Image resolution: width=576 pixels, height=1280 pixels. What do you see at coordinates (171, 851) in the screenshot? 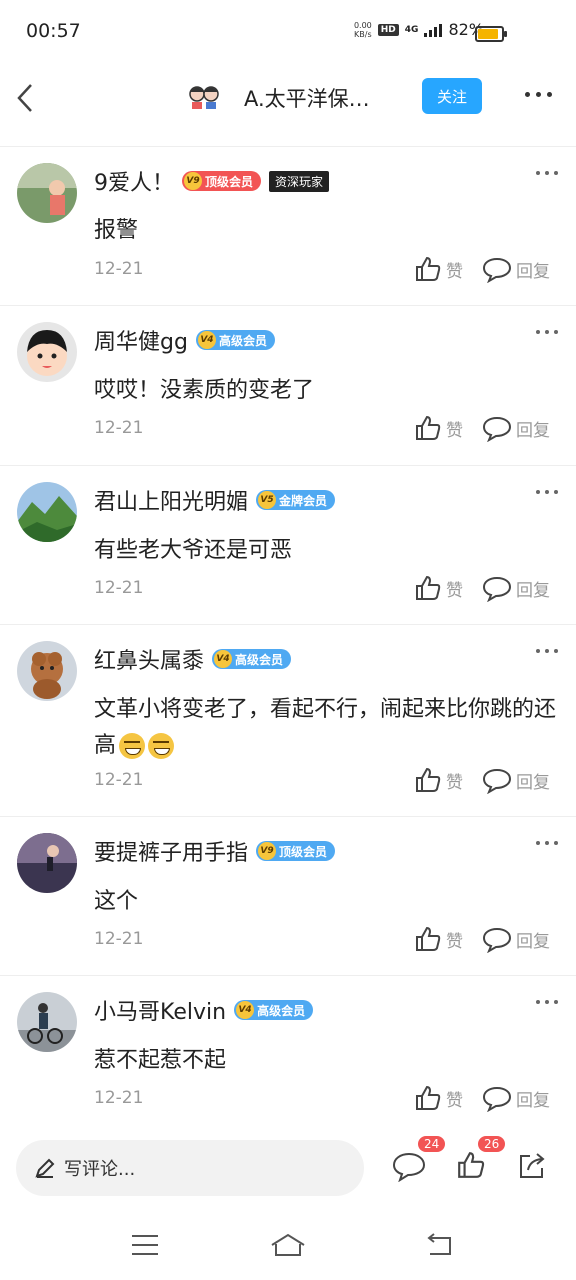
I see `commenter-name: 要提裤子用手指` at bounding box center [171, 851].